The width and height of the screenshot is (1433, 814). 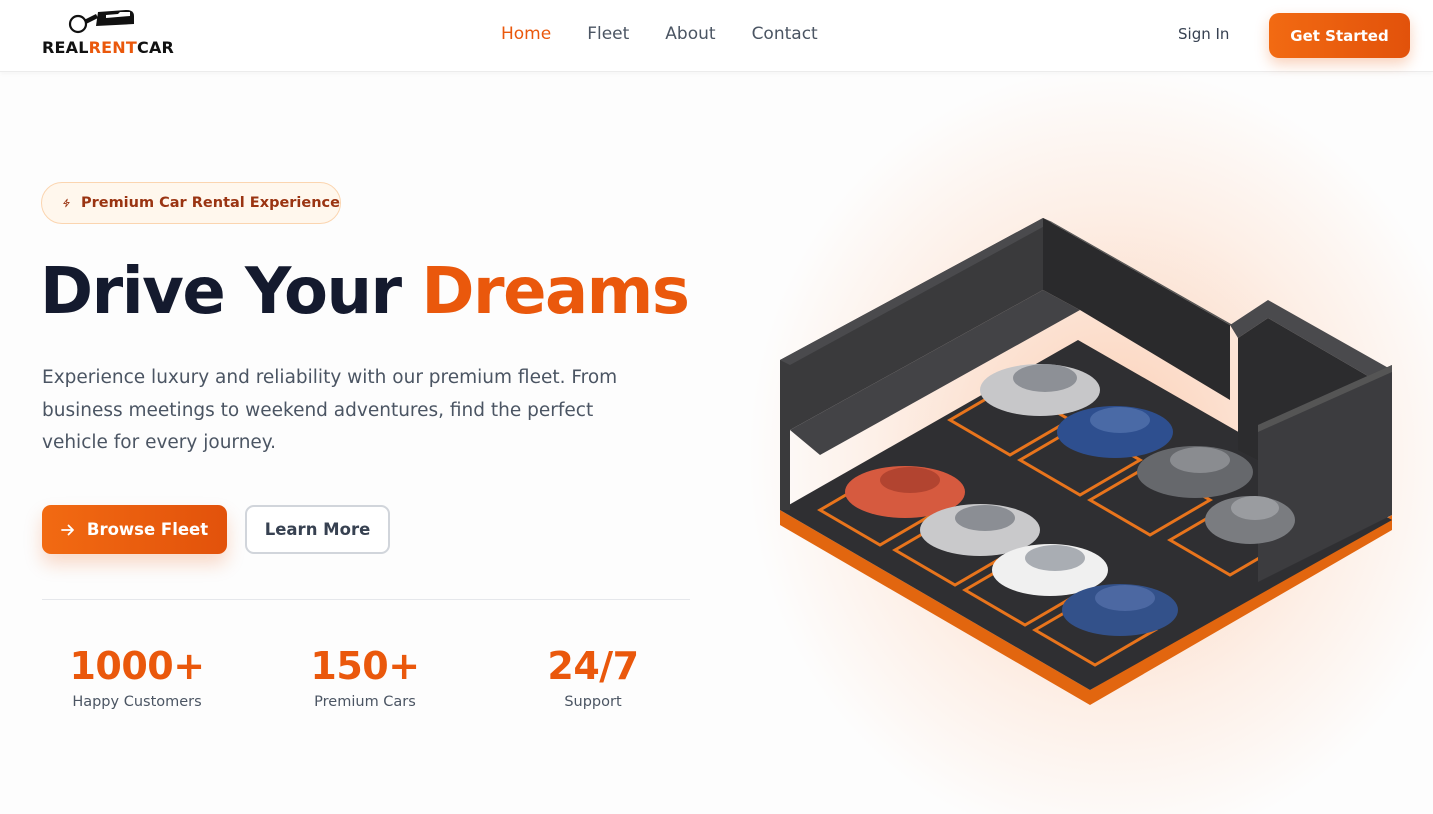 I want to click on nav-about: About, so click(x=690, y=34).